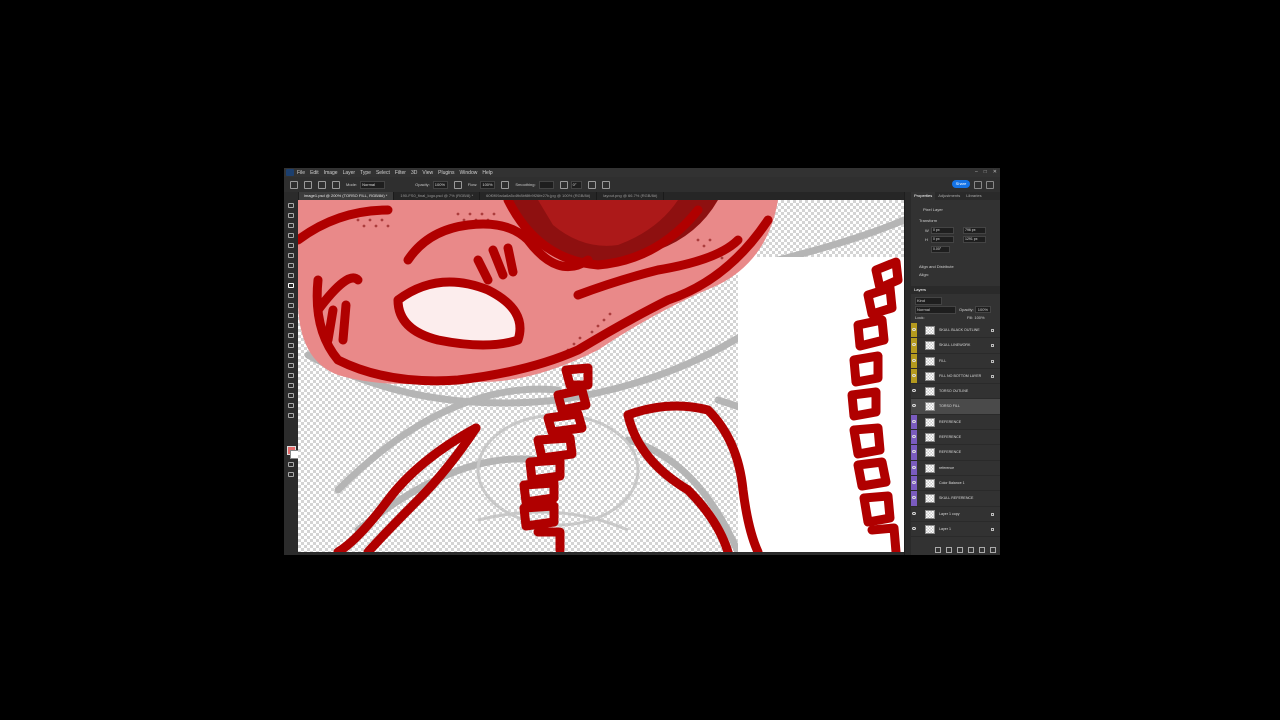 Image resolution: width=1280 pixels, height=720 pixels. What do you see at coordinates (955, 514) in the screenshot?
I see `layer-row: Layer 1 copy` at bounding box center [955, 514].